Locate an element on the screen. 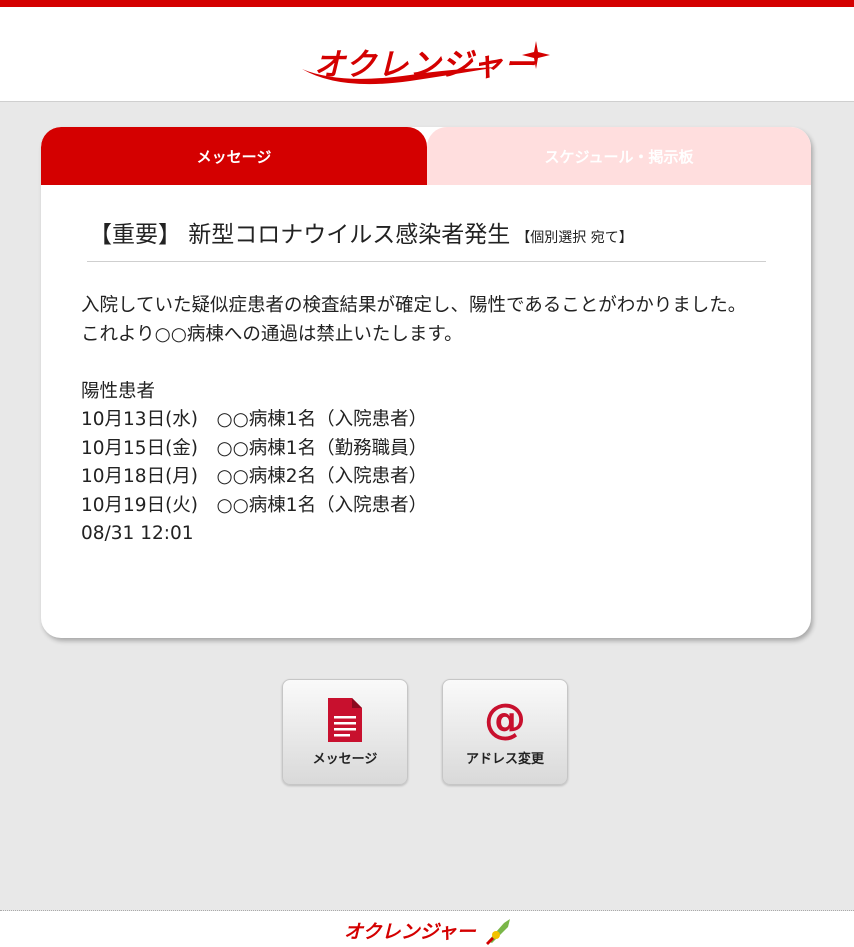 Image resolution: width=854 pixels, height=947 pixels. top-accent-bar is located at coordinates (427, 3).